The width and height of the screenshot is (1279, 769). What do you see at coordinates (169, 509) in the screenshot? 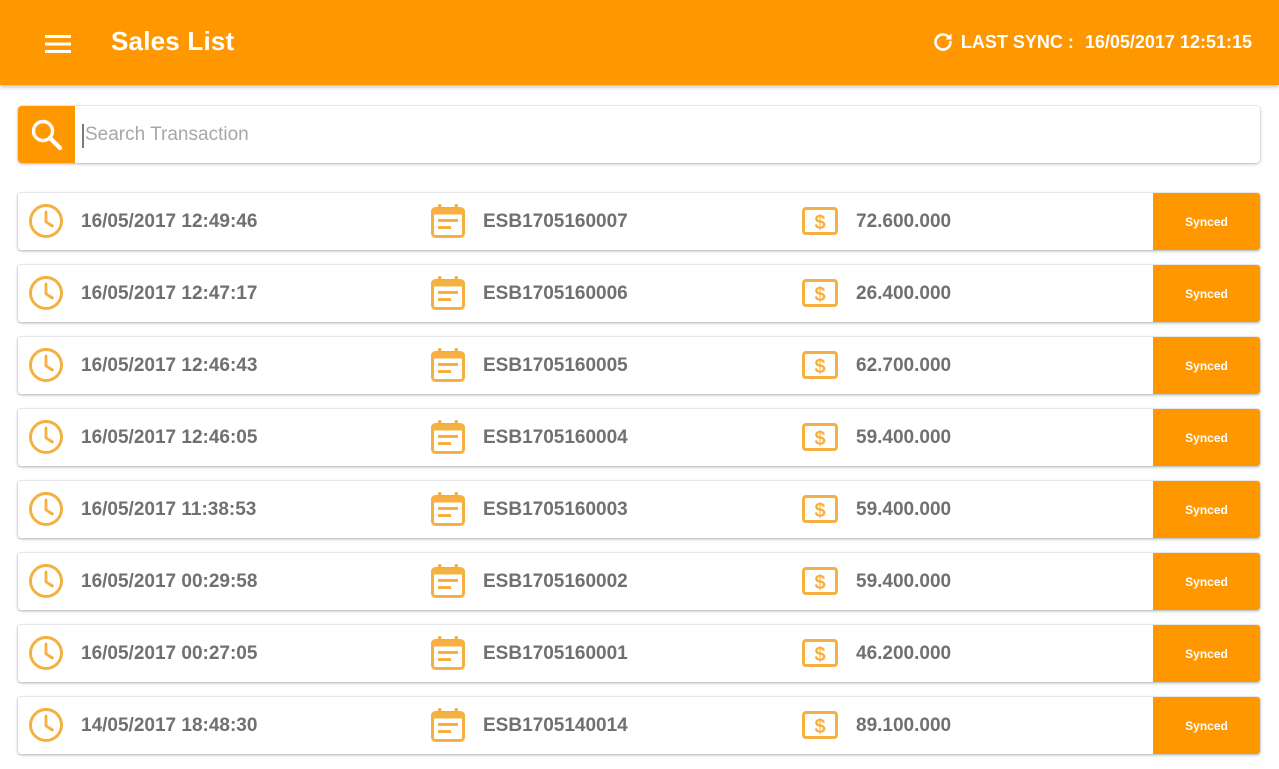
I see `transaction-datetime: 16/05/2017 11:38:53` at bounding box center [169, 509].